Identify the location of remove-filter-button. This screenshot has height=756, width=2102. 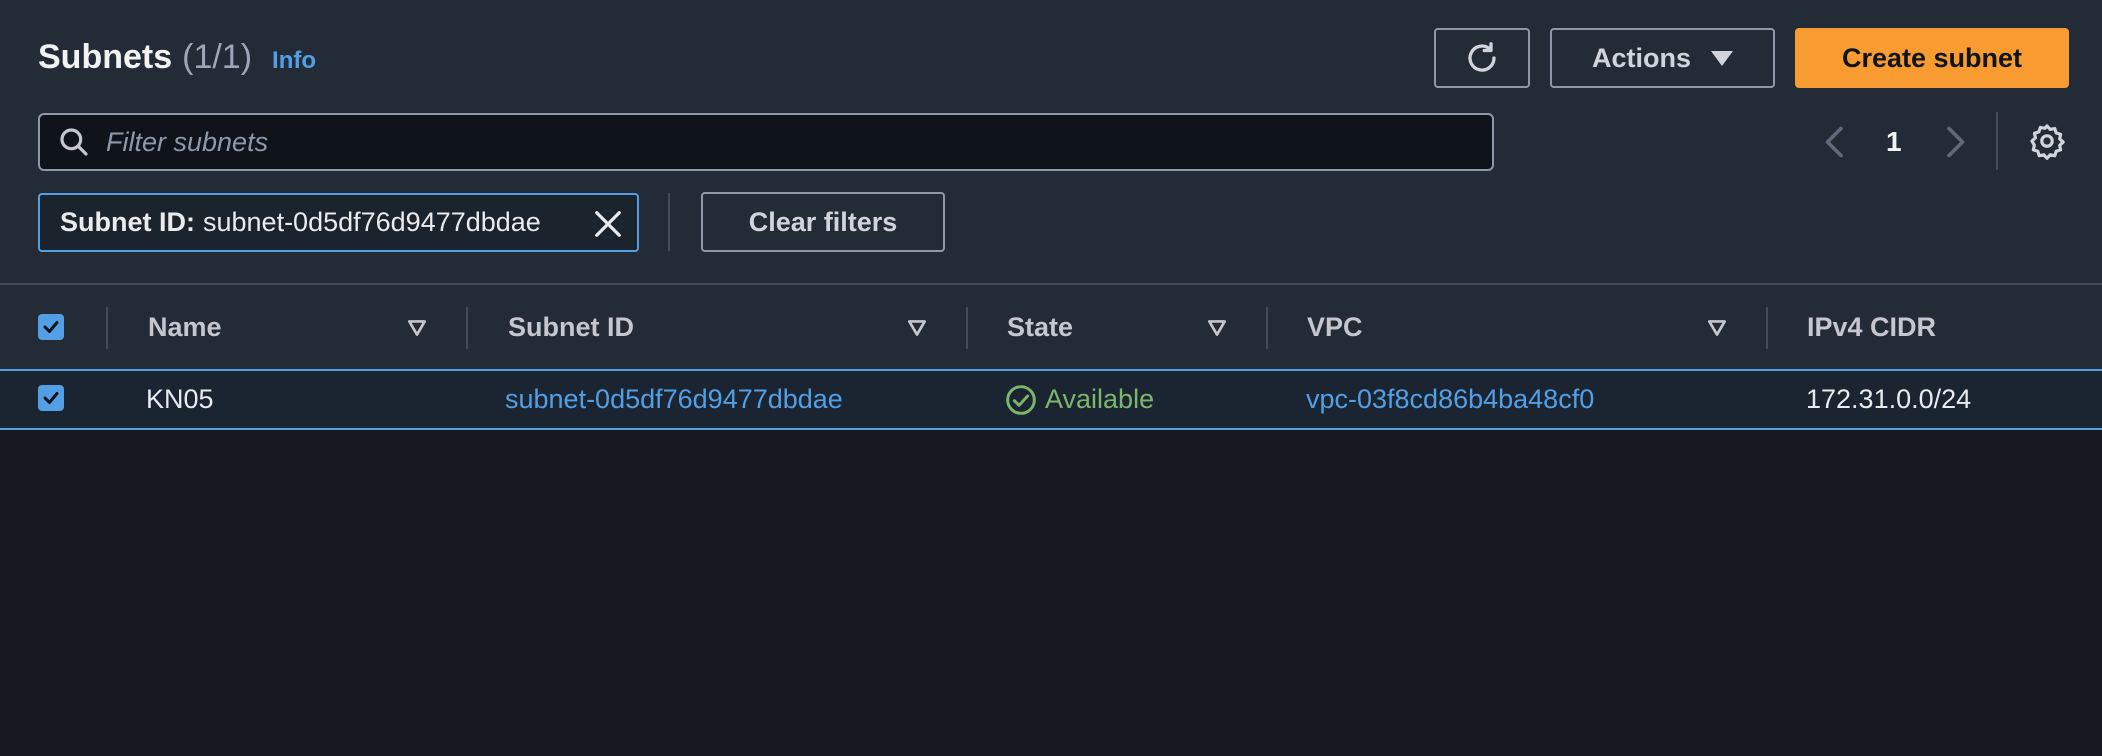
(608, 227).